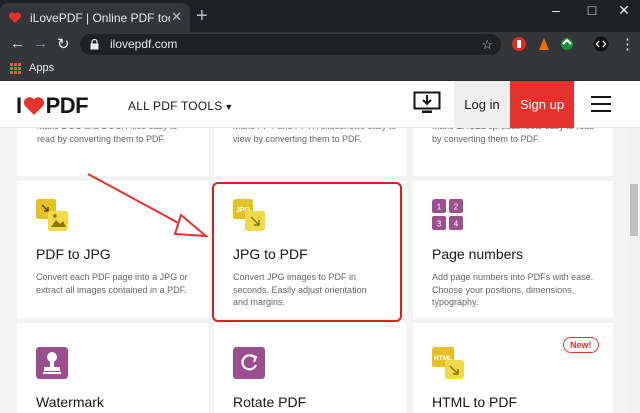  I want to click on all-pdf-tools-label: ALL PDF TOOLS, so click(175, 106).